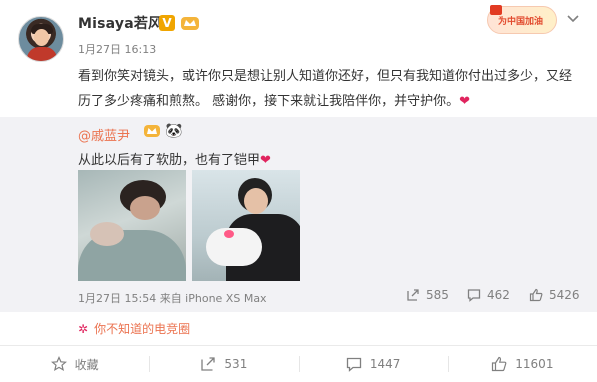 The image size is (597, 382). I want to click on repost-comment-count: 462, so click(498, 295).